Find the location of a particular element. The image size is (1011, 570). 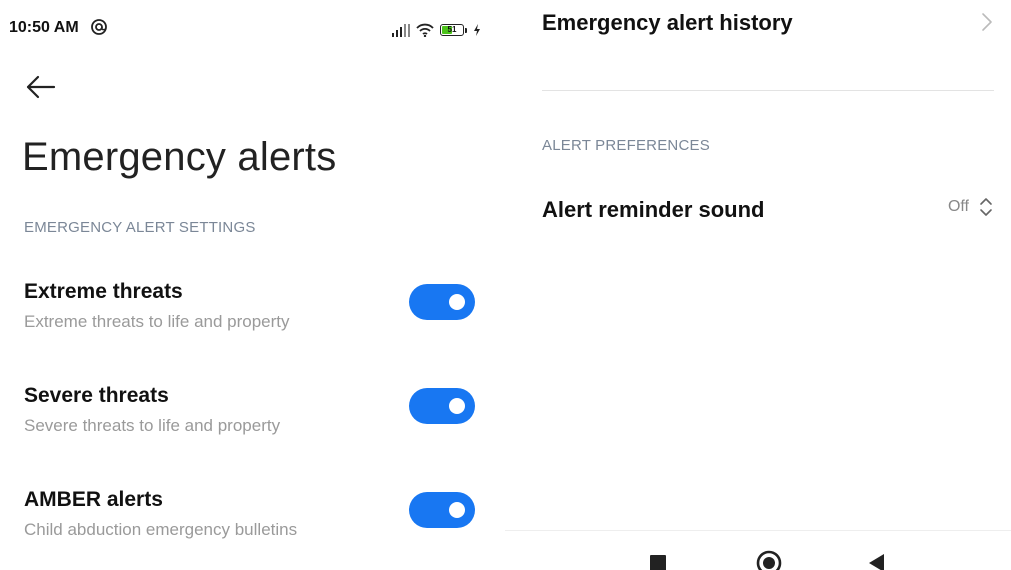

section-header-preferences: ALERT PREFERENCES is located at coordinates (626, 145).